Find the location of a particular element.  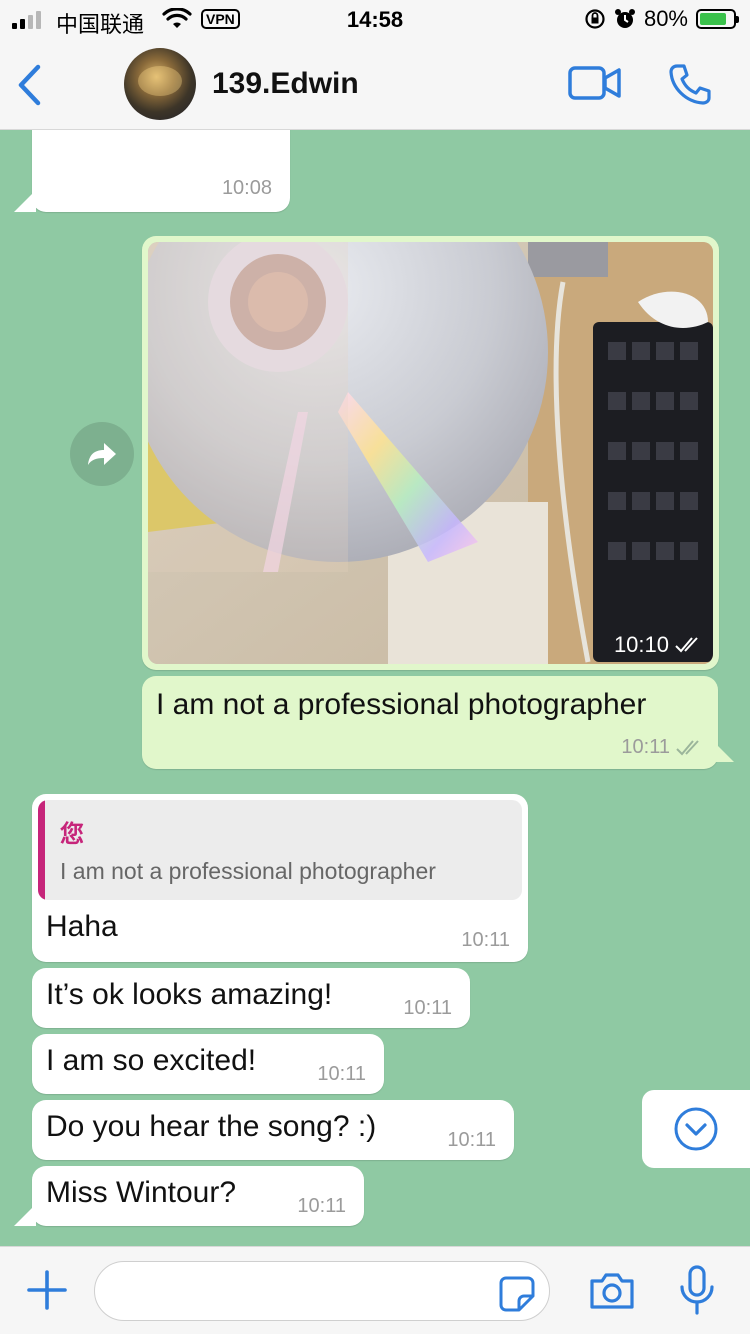

phone-call-icon is located at coordinates (690, 84).